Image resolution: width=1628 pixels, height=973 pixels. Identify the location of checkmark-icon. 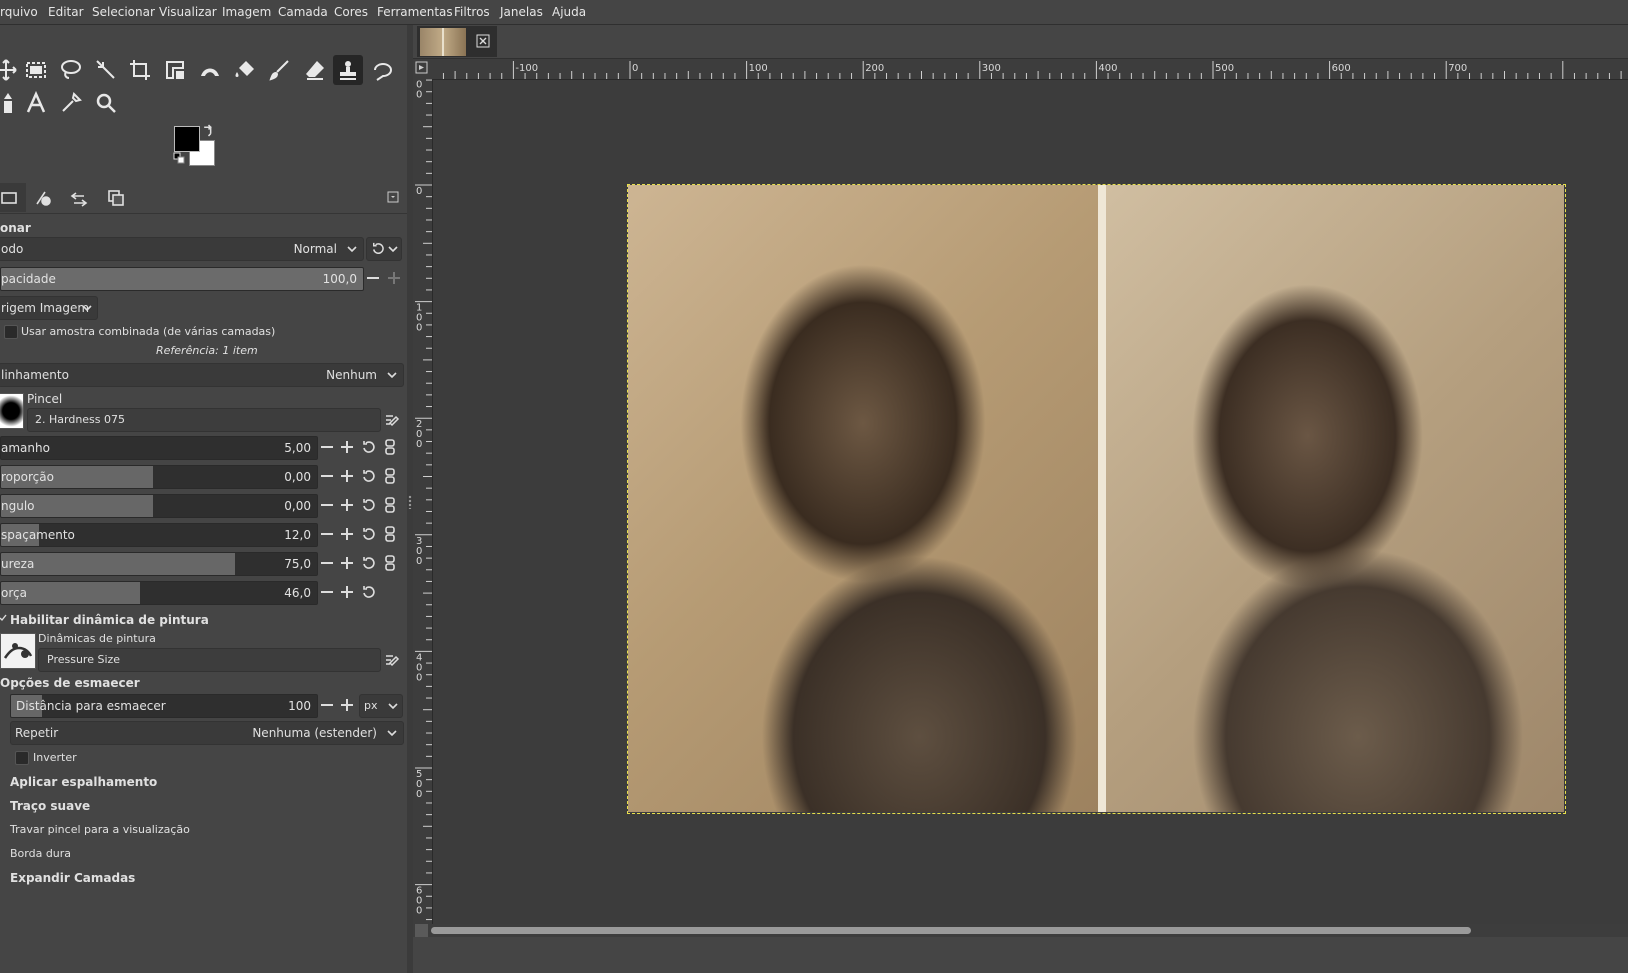
(3, 618).